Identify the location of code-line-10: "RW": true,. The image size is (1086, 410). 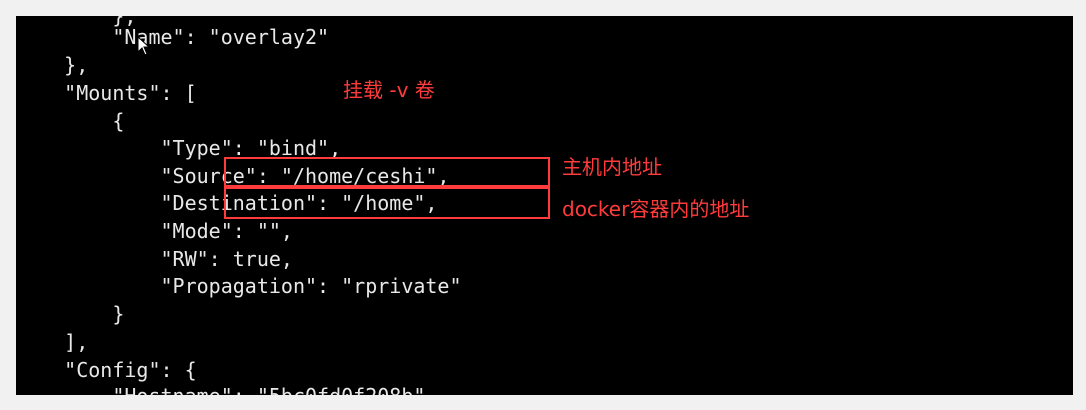
(154, 259).